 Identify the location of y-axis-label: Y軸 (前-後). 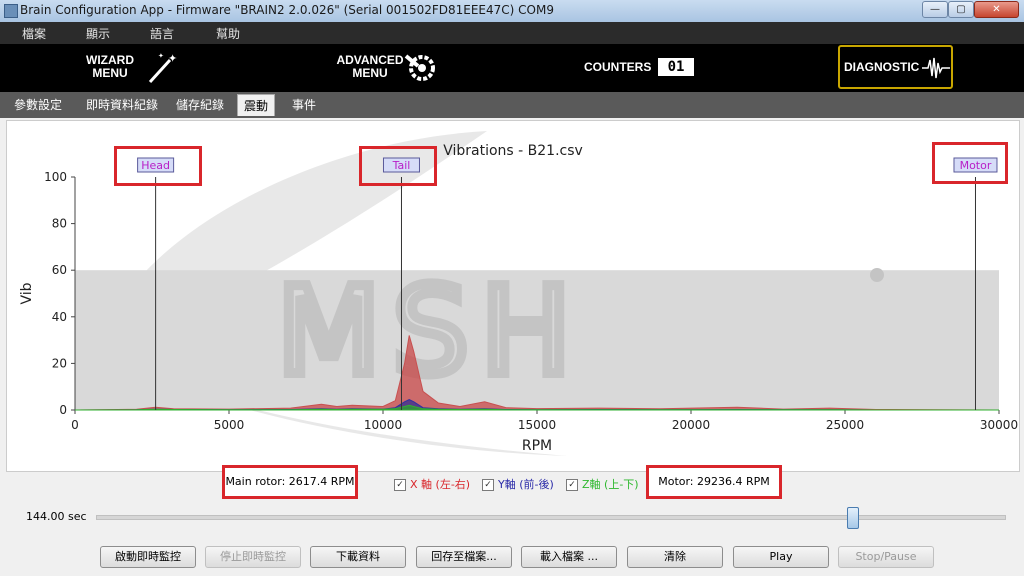
(526, 484).